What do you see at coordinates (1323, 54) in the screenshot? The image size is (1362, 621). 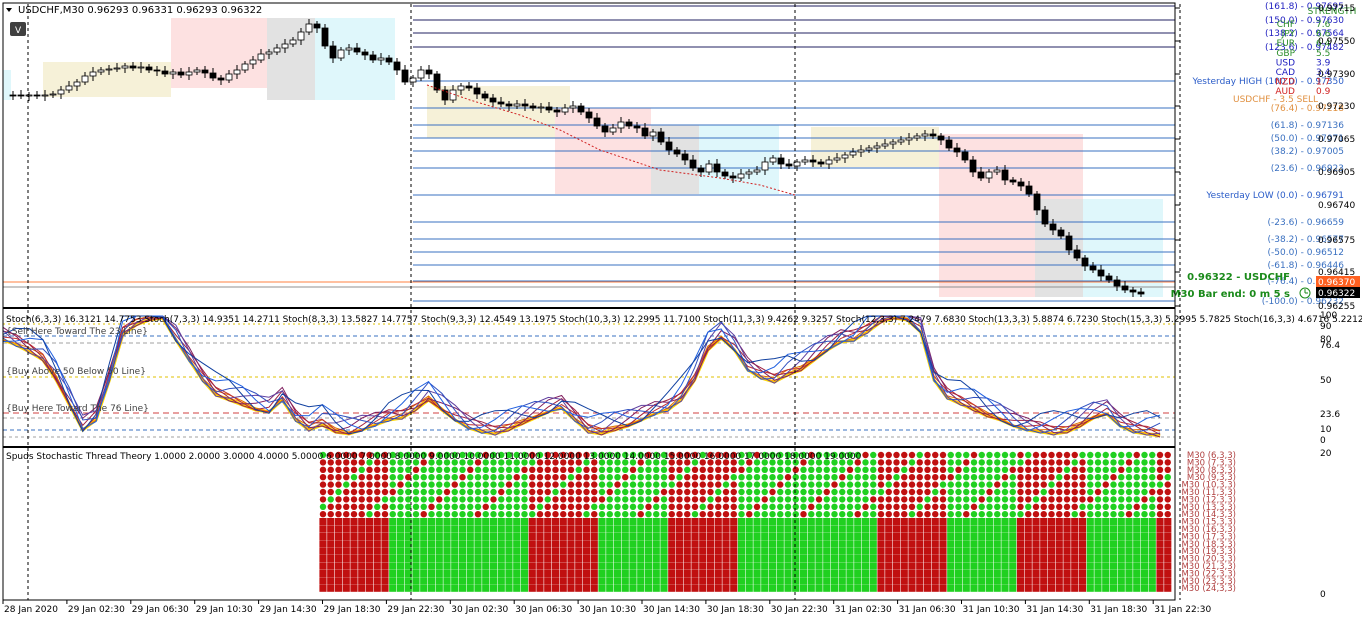 I see `strength-value: 5.5` at bounding box center [1323, 54].